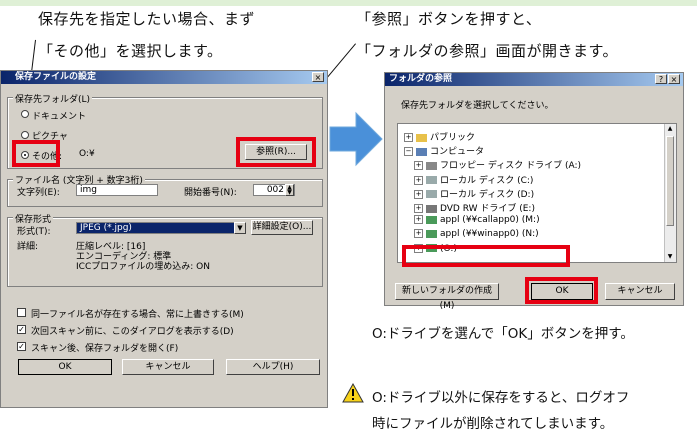  I want to click on string-input: img, so click(117, 190).